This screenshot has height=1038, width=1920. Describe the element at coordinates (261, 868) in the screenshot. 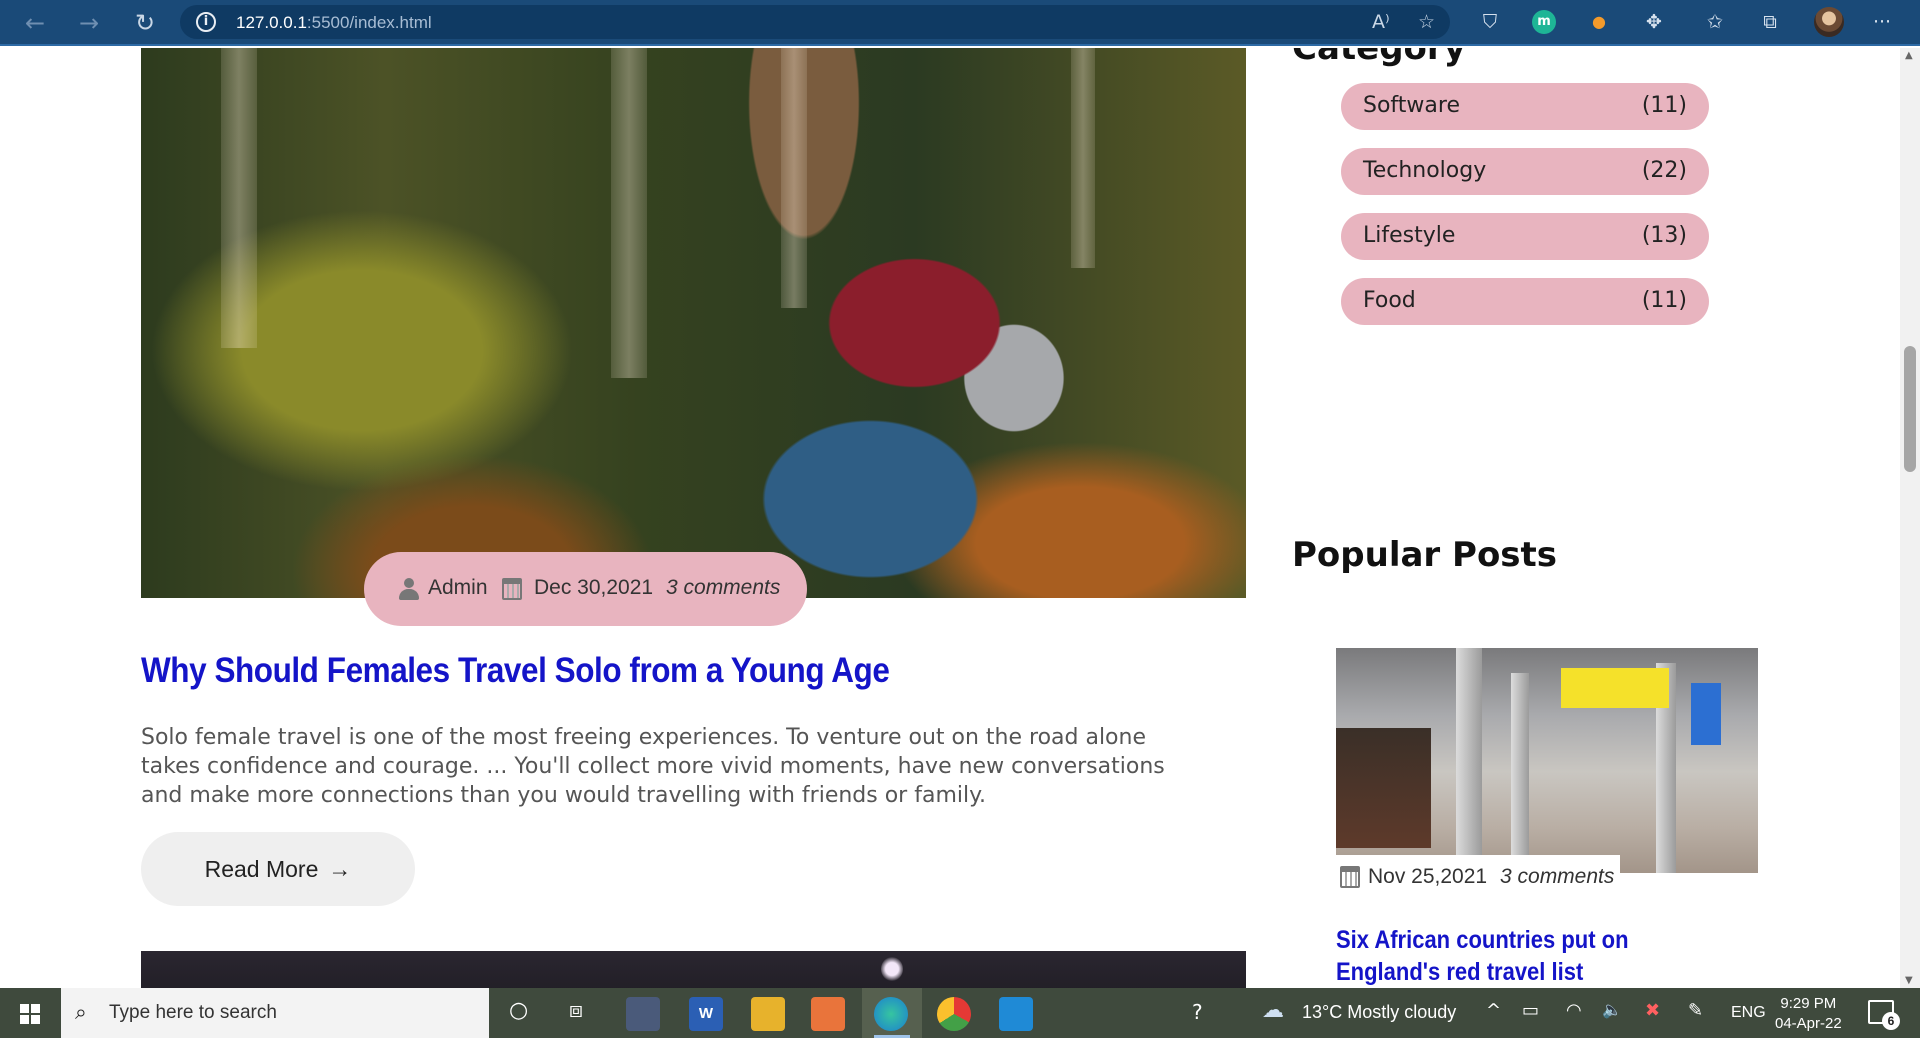

I see `read-more-label: Read More` at that location.